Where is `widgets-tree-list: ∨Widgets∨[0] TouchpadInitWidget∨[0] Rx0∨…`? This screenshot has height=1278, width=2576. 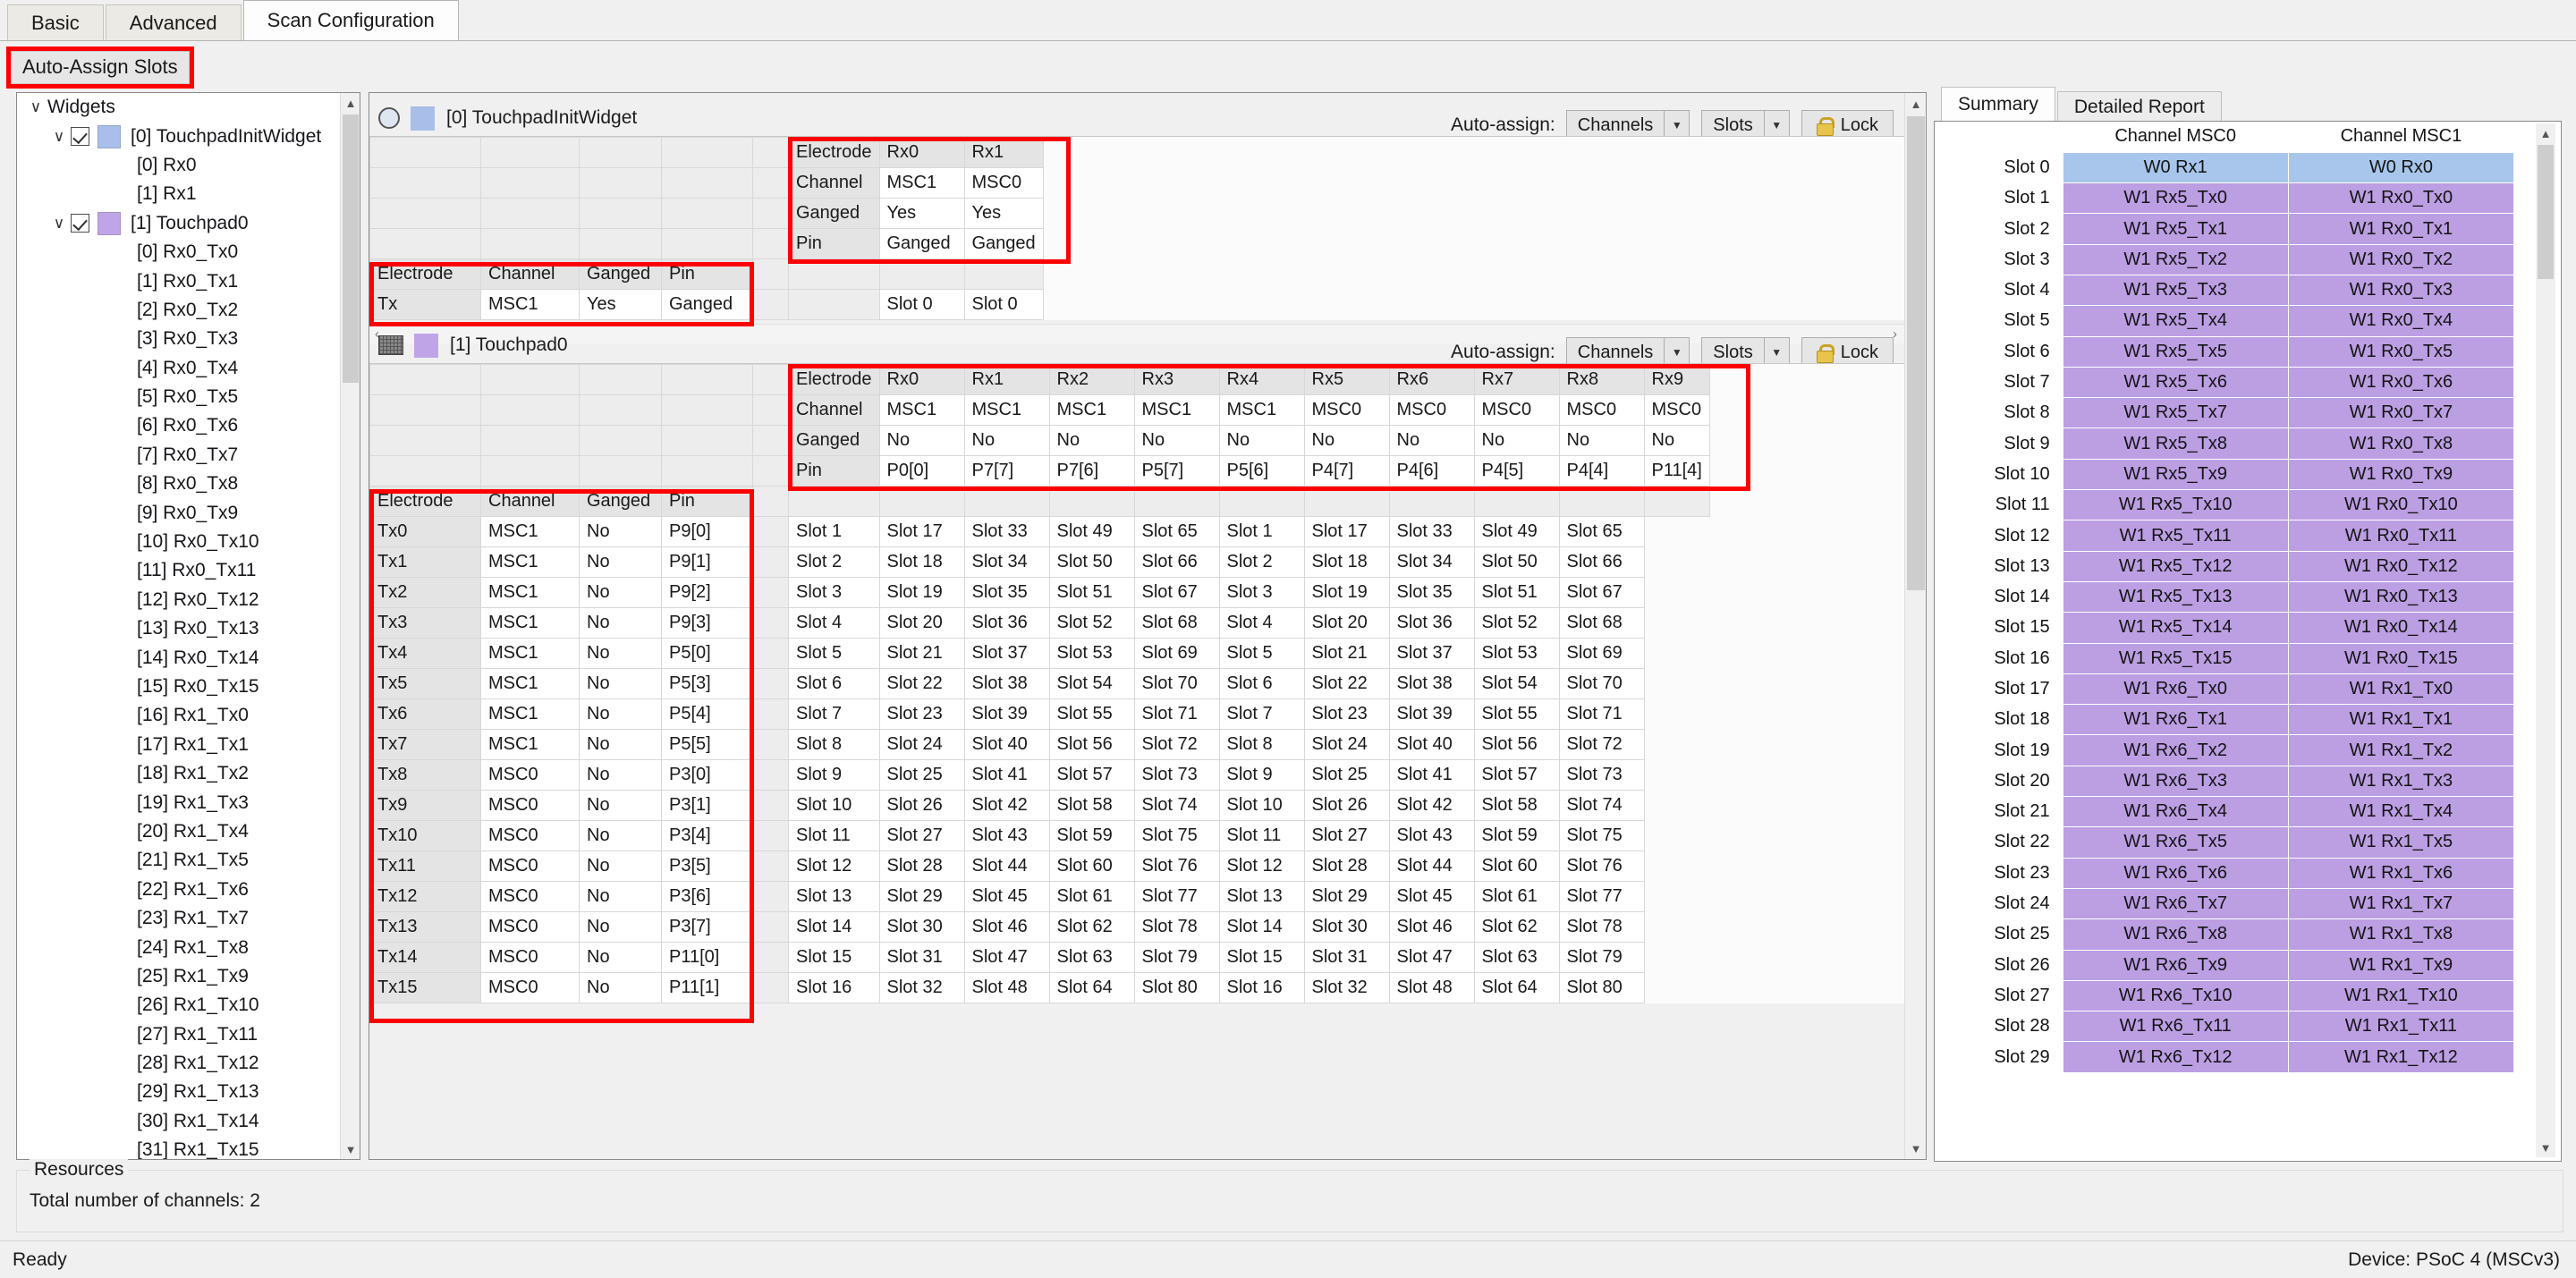
widgets-tree-list: ∨Widgets∨[0] TouchpadInitWidget∨[0] Rx0∨… is located at coordinates (178, 626).